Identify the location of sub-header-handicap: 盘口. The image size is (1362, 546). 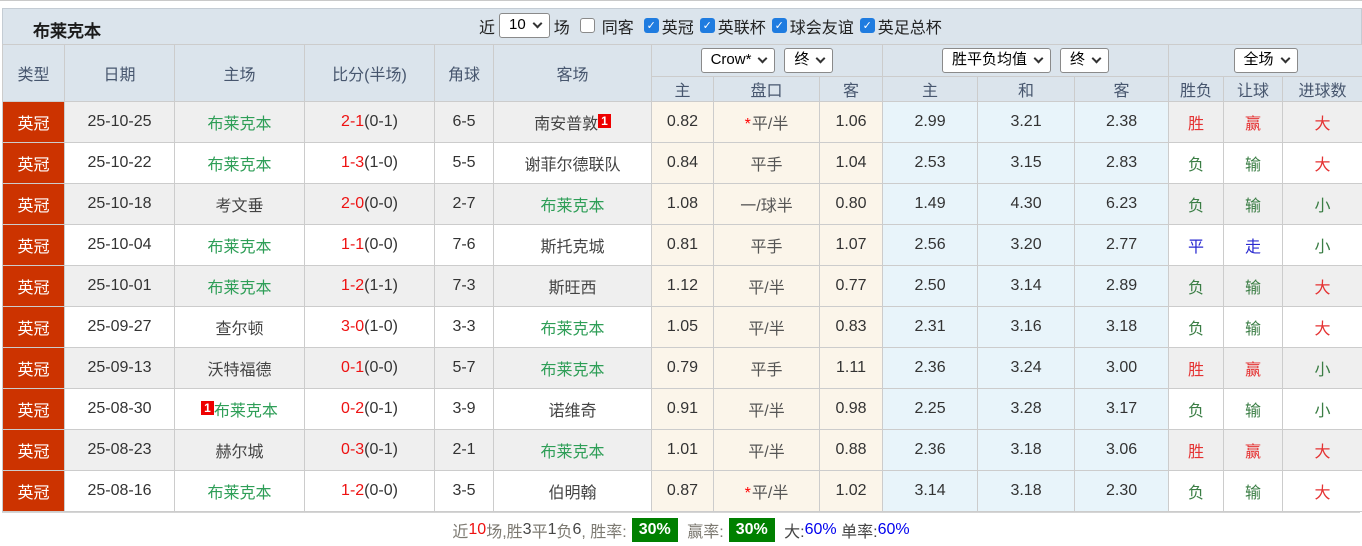
(766, 89).